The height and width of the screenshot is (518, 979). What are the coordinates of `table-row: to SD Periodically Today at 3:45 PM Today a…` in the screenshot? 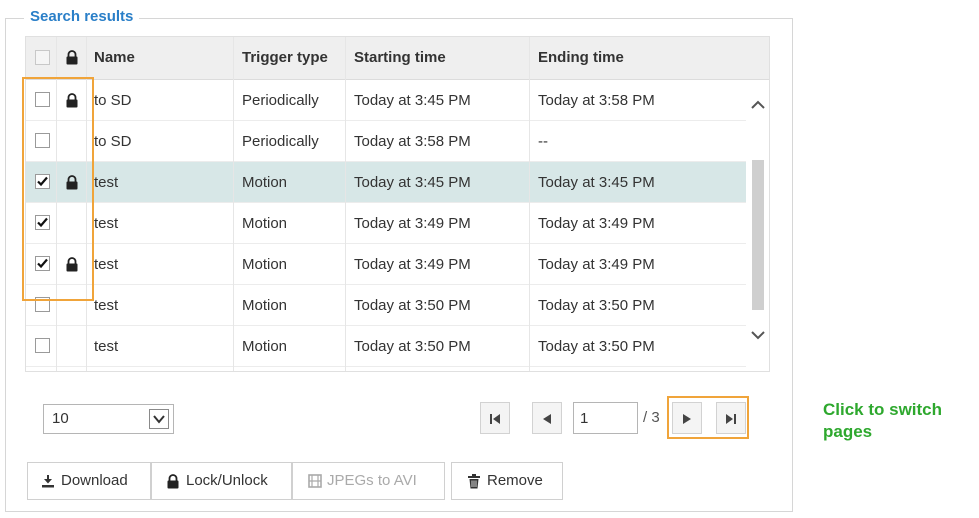 It's located at (386, 100).